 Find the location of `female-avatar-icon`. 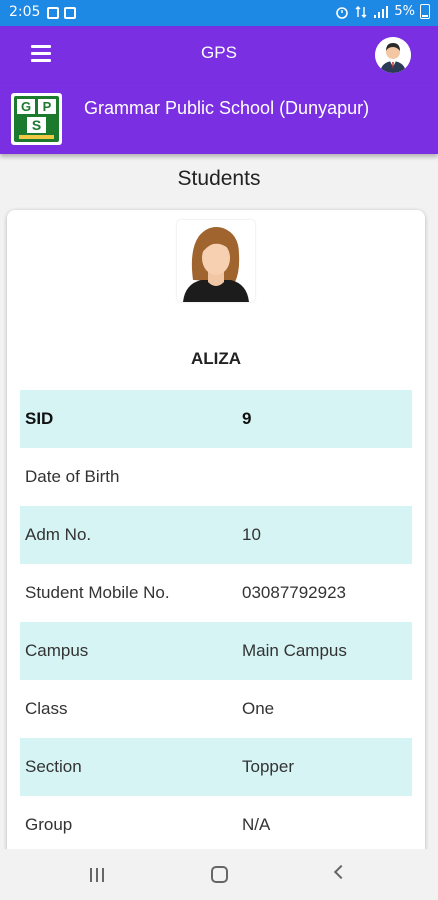

female-avatar-icon is located at coordinates (216, 261).